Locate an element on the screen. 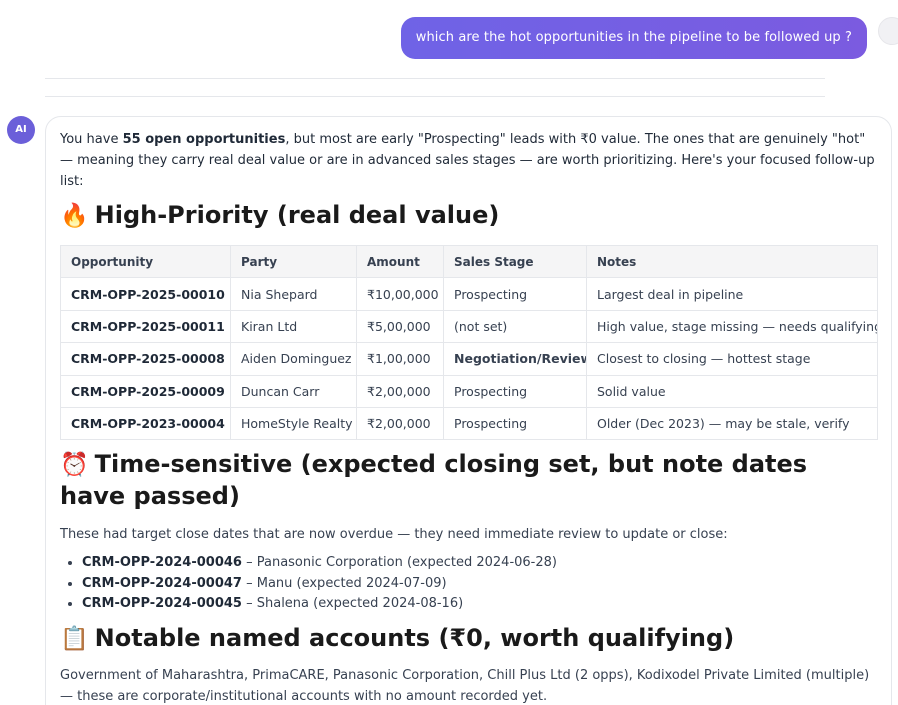 The image size is (898, 705). cell-notes: Older (Dec 2023) — may be stale, verify is located at coordinates (732, 423).